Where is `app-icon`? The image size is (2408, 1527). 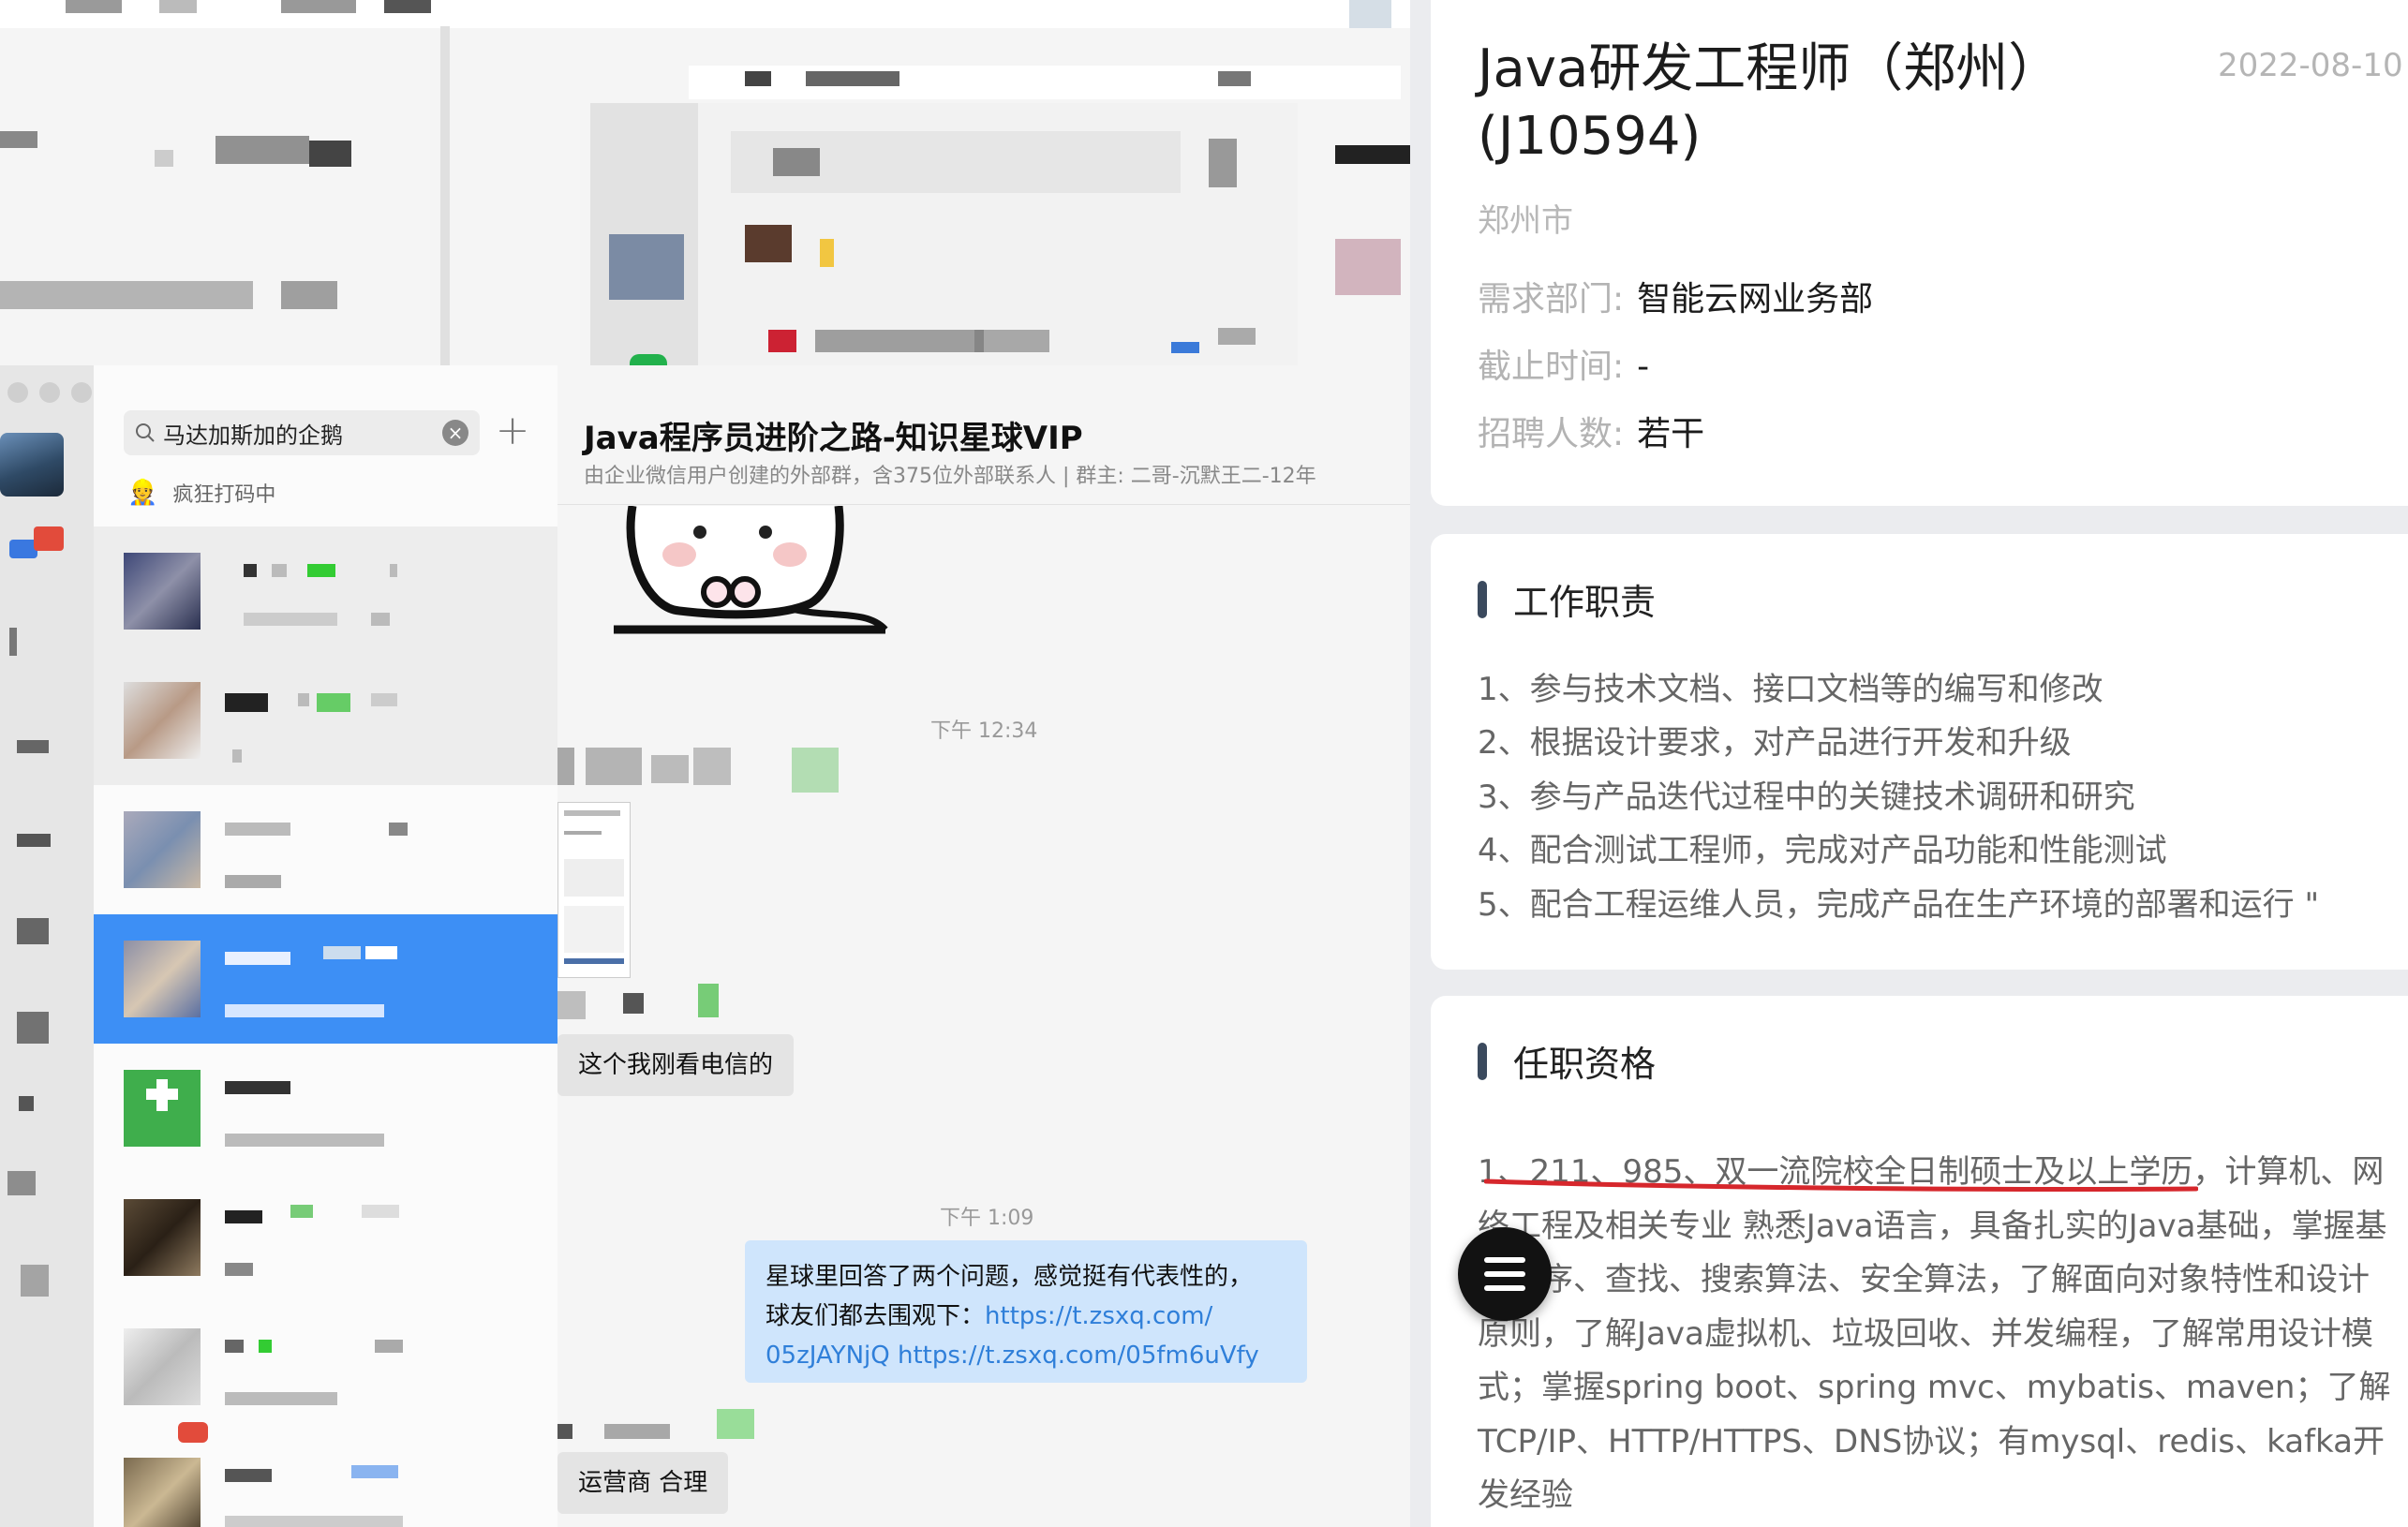 app-icon is located at coordinates (36, 542).